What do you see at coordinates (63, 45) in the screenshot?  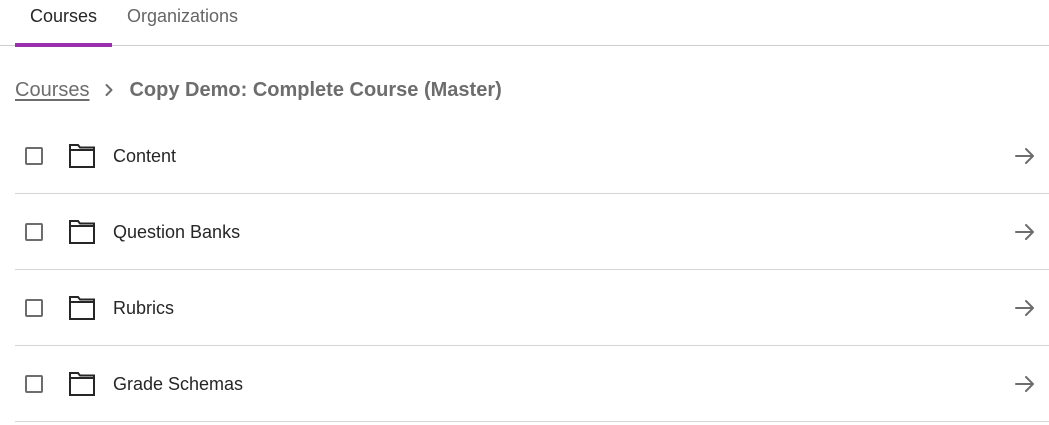 I see `active-tab-indicator` at bounding box center [63, 45].